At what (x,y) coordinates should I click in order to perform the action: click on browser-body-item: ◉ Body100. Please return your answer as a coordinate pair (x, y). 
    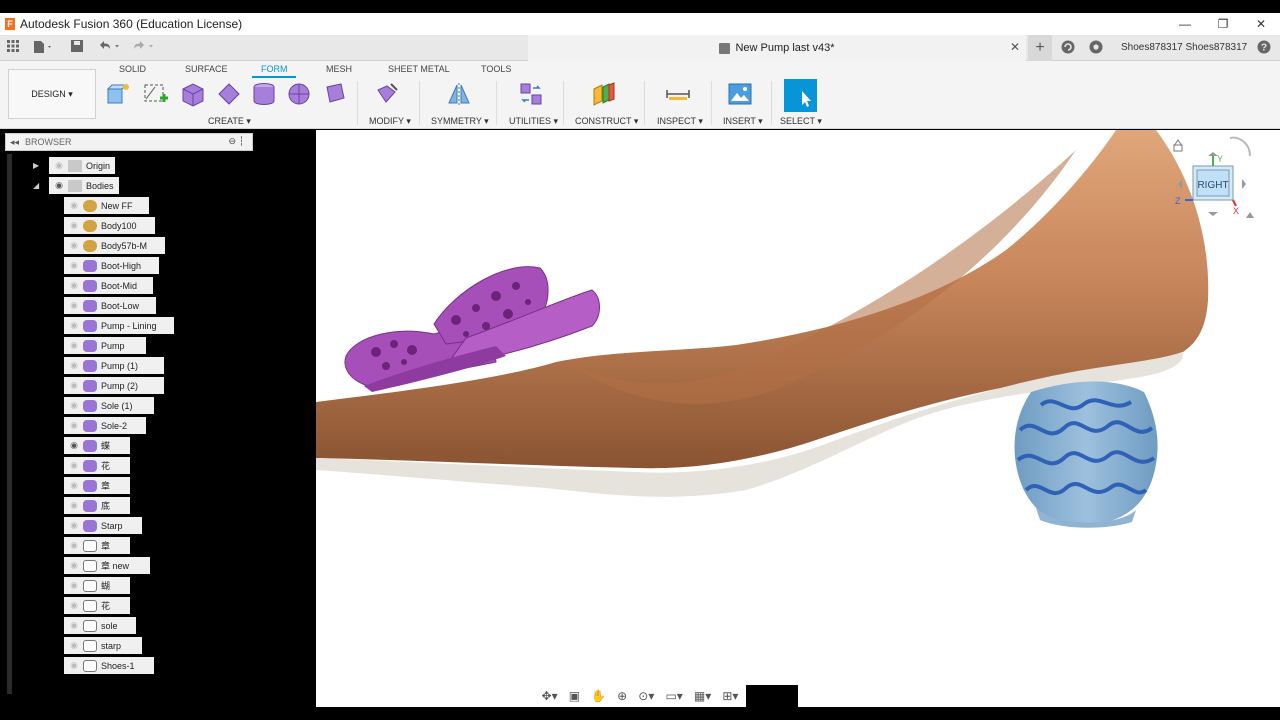
    Looking at the image, I should click on (109, 225).